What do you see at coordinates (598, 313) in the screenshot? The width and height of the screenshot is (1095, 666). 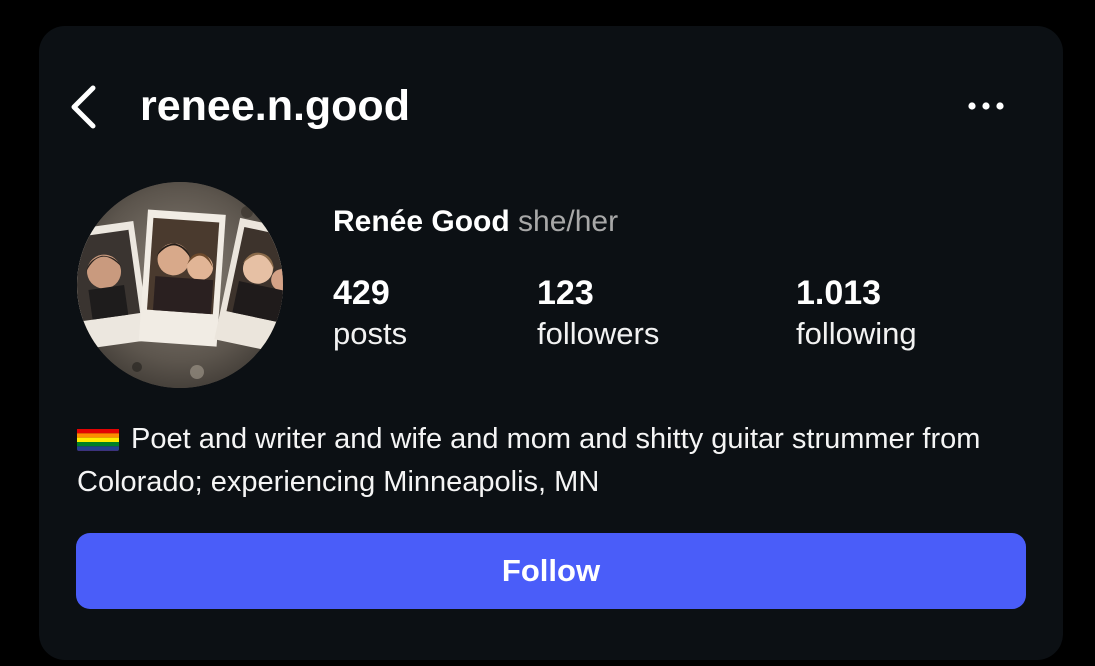 I see `stat-followers: 123 followers` at bounding box center [598, 313].